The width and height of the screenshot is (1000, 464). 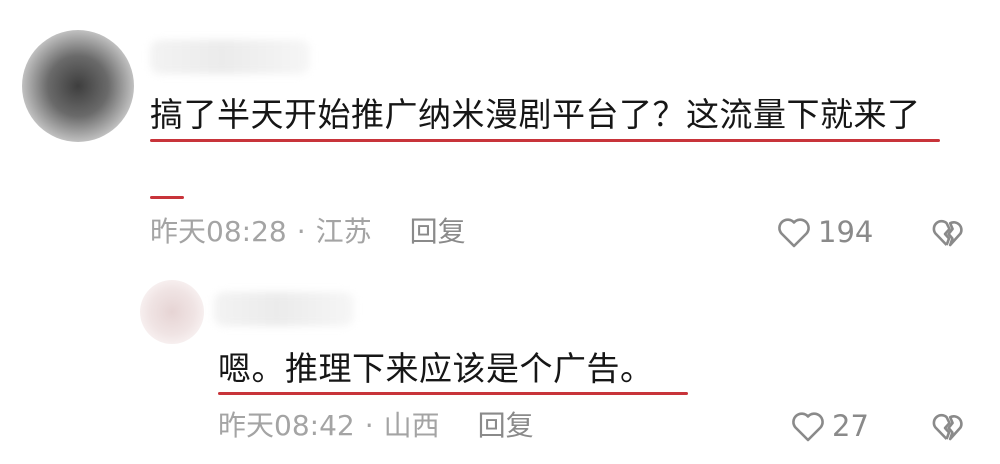 What do you see at coordinates (343, 231) in the screenshot?
I see `comment-location: 江苏` at bounding box center [343, 231].